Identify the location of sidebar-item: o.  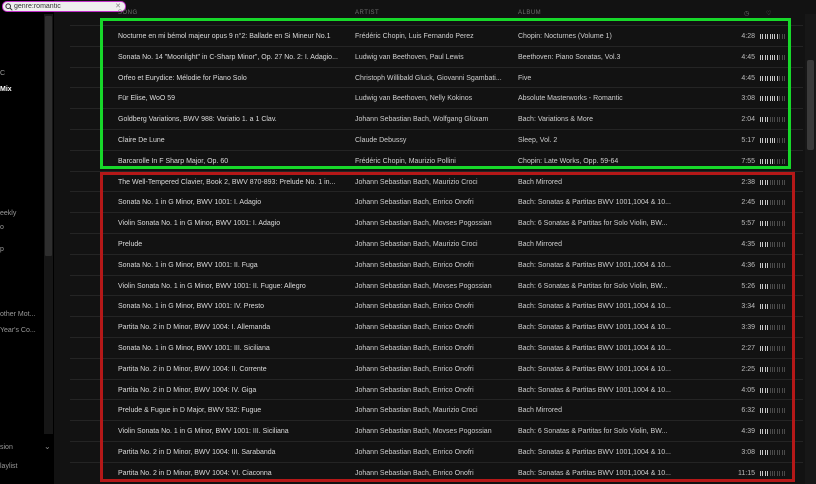
(2, 227).